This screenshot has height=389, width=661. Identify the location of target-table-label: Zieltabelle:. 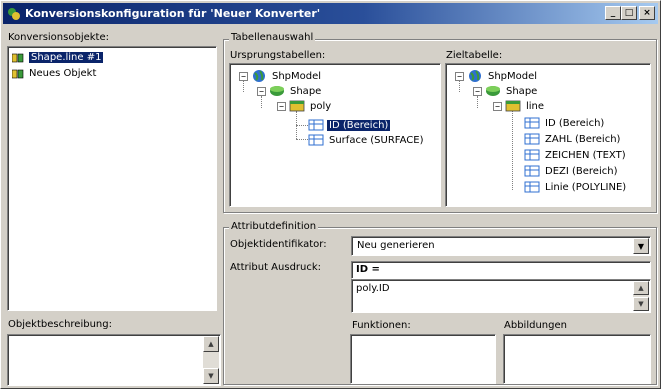
(474, 55).